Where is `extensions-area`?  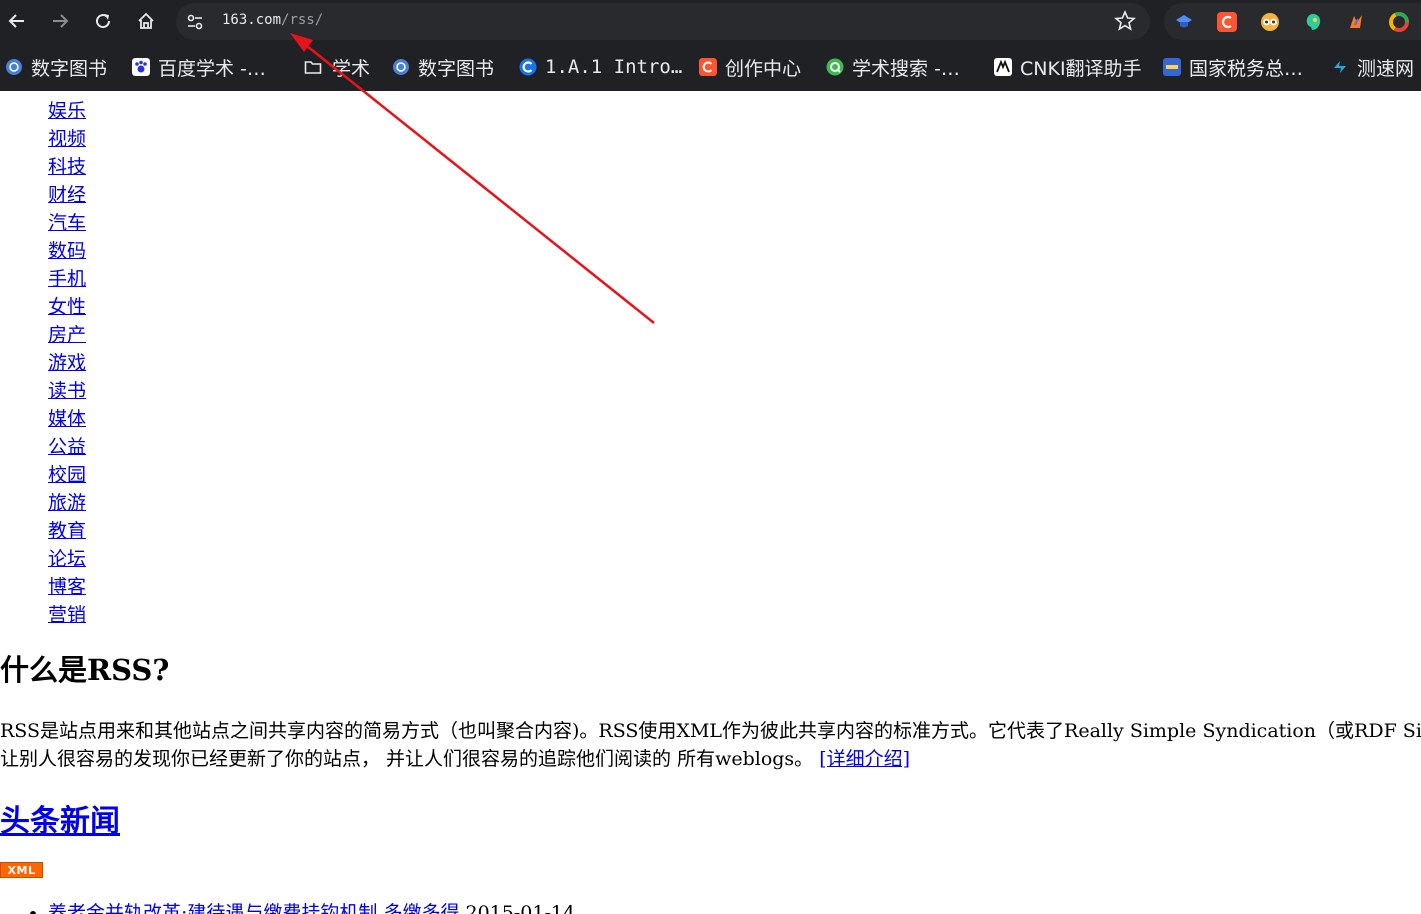
extensions-area is located at coordinates (1292, 21).